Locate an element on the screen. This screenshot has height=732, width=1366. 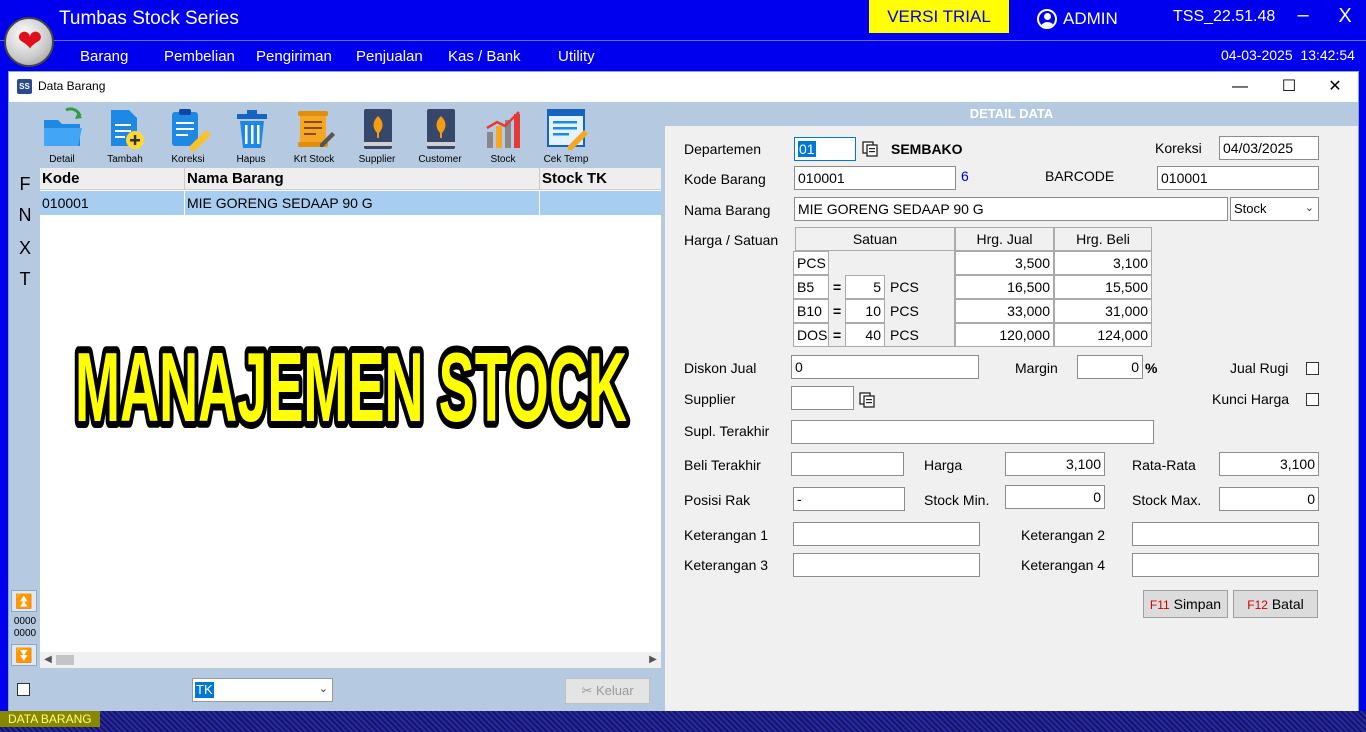
qty-cell: 5 is located at coordinates (865, 287).